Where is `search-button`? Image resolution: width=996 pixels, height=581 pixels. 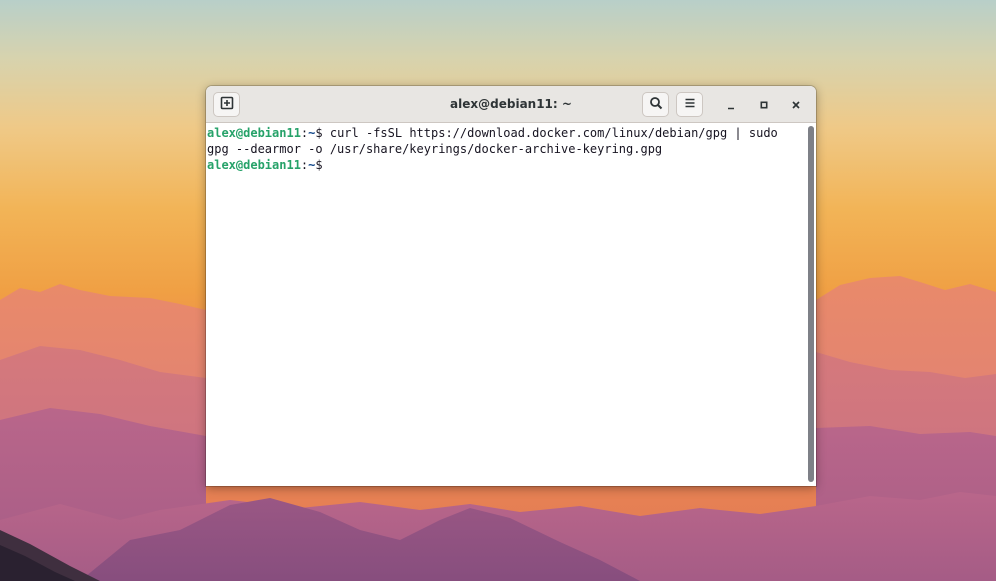 search-button is located at coordinates (655, 104).